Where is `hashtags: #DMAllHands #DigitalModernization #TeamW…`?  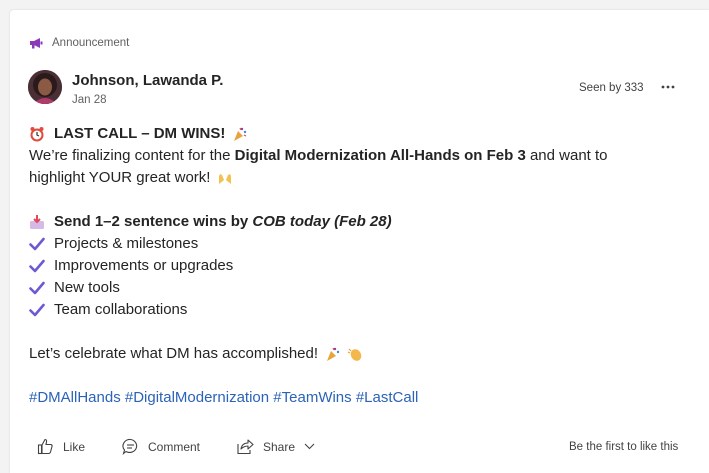
hashtags: #DMAllHands #DigitalModernization #TeamW… is located at coordinates (364, 398).